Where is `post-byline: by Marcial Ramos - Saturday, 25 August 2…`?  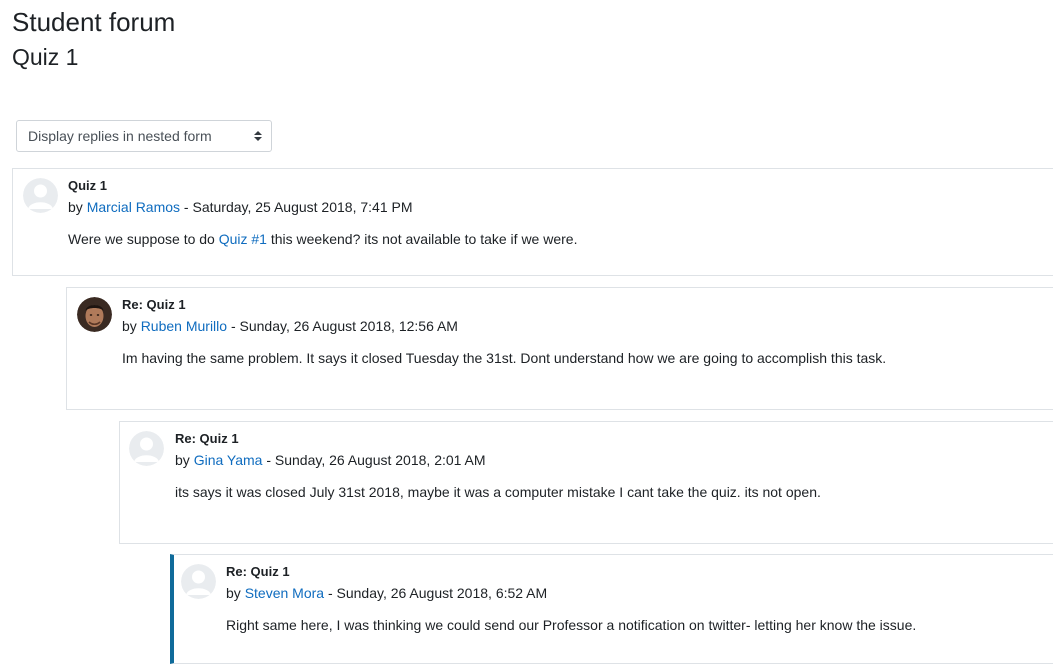
post-byline: by Marcial Ramos - Saturday, 25 August 2… is located at coordinates (240, 207).